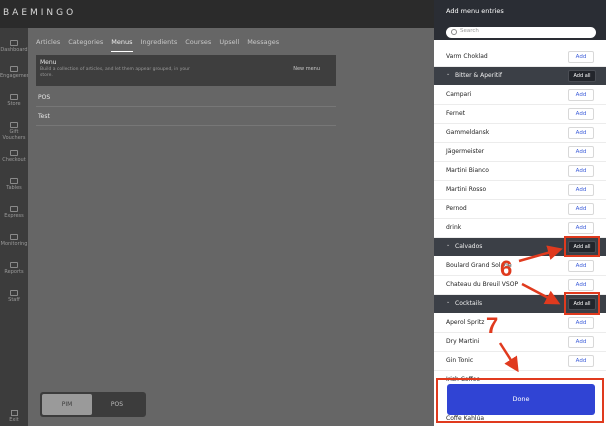 Image resolution: width=606 pixels, height=426 pixels. I want to click on item-label: Pernod, so click(456, 208).